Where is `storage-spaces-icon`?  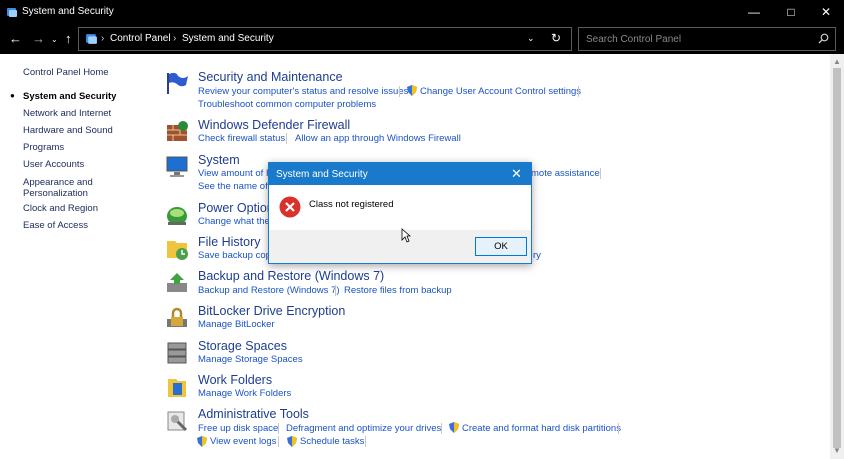
storage-spaces-icon is located at coordinates (177, 353).